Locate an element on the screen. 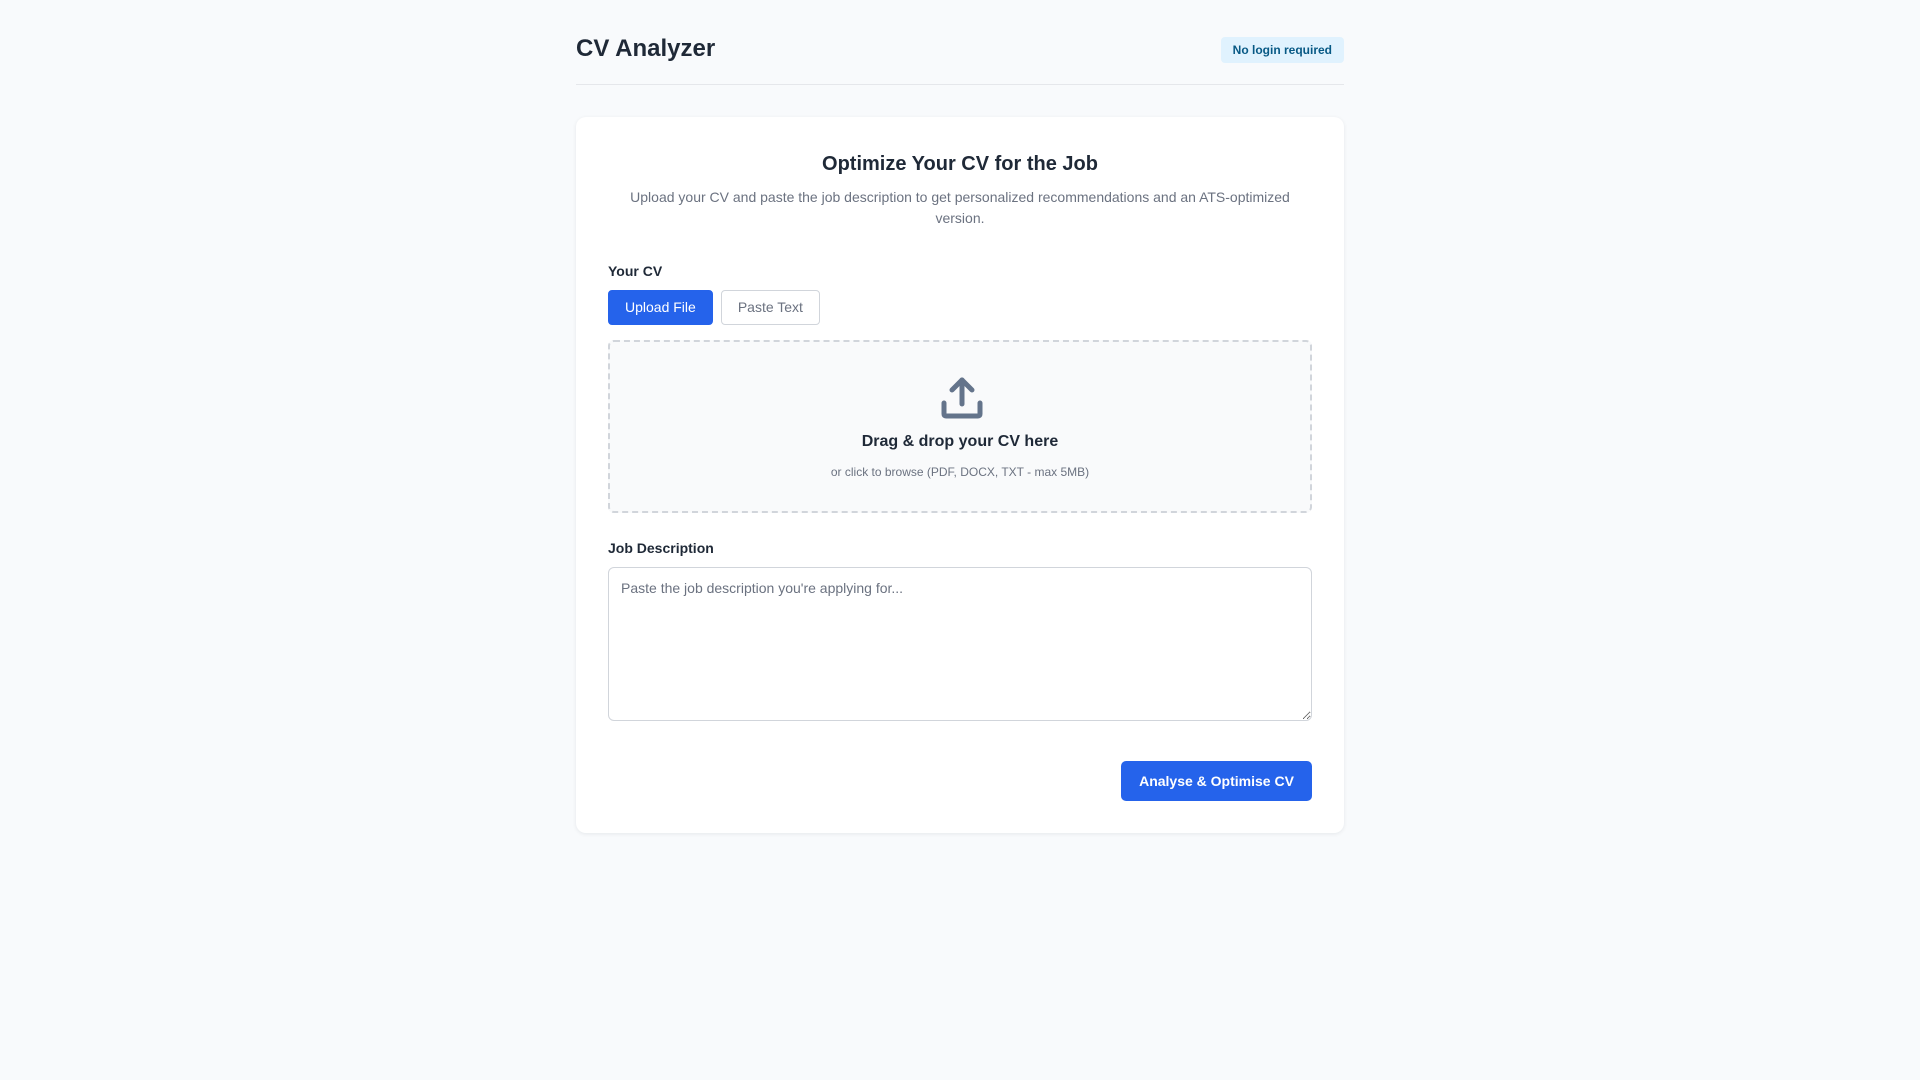 The image size is (1920, 1080). no-login-badge: No login required is located at coordinates (1282, 50).